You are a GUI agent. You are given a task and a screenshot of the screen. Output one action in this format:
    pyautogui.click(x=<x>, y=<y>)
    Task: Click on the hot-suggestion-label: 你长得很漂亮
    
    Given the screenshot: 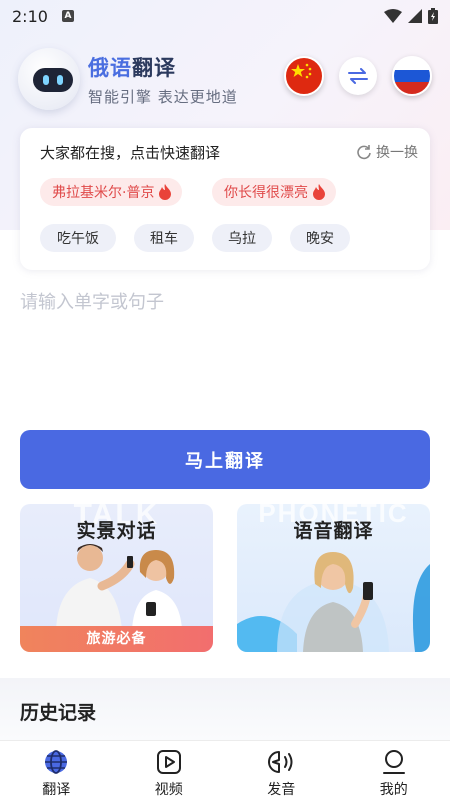 What is the action you would take?
    pyautogui.click(x=266, y=193)
    